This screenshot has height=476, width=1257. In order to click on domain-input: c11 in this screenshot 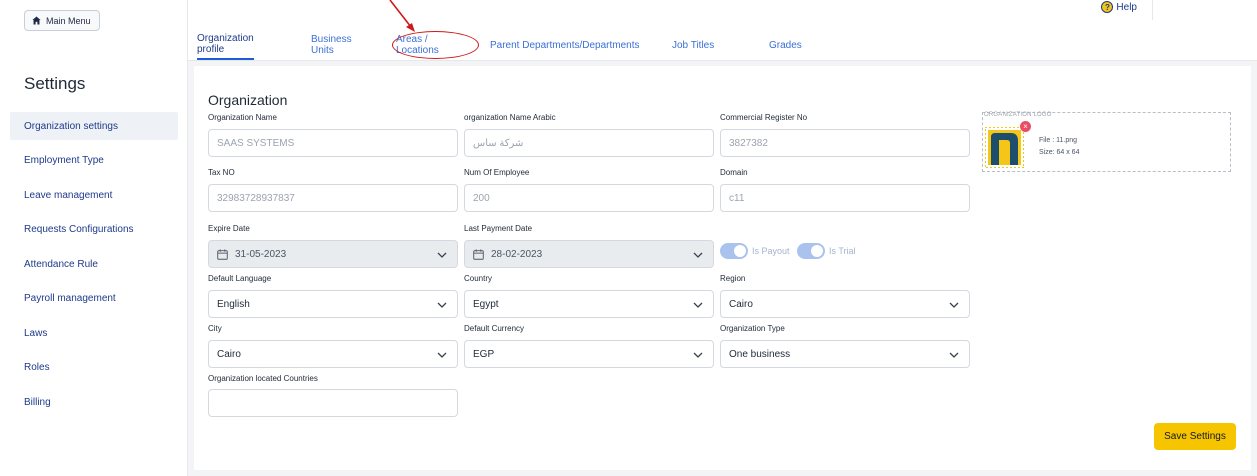, I will do `click(845, 198)`.